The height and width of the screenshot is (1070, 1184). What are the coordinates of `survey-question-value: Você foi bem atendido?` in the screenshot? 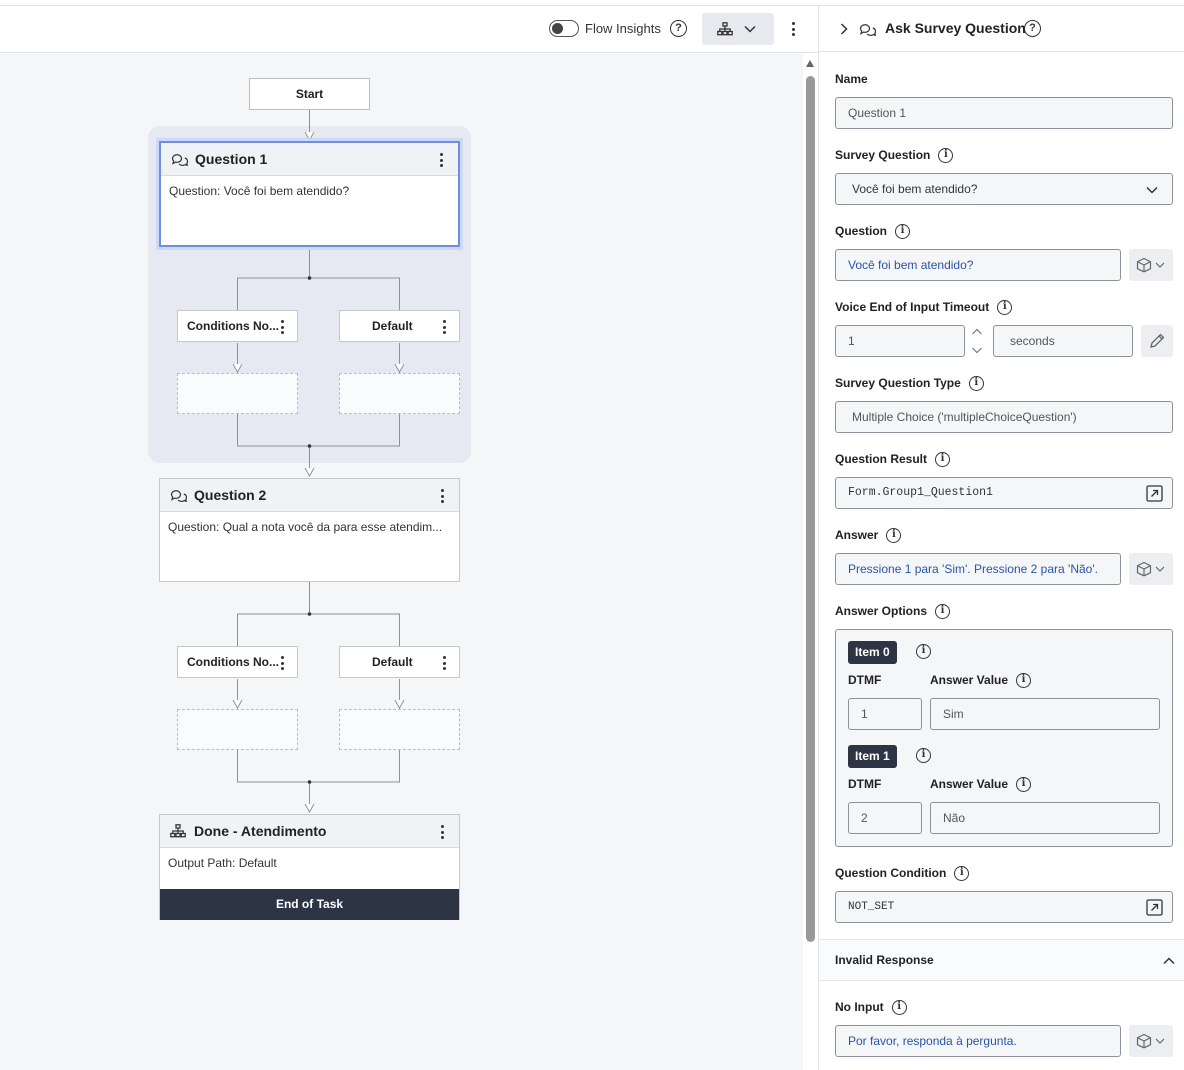 It's located at (915, 189).